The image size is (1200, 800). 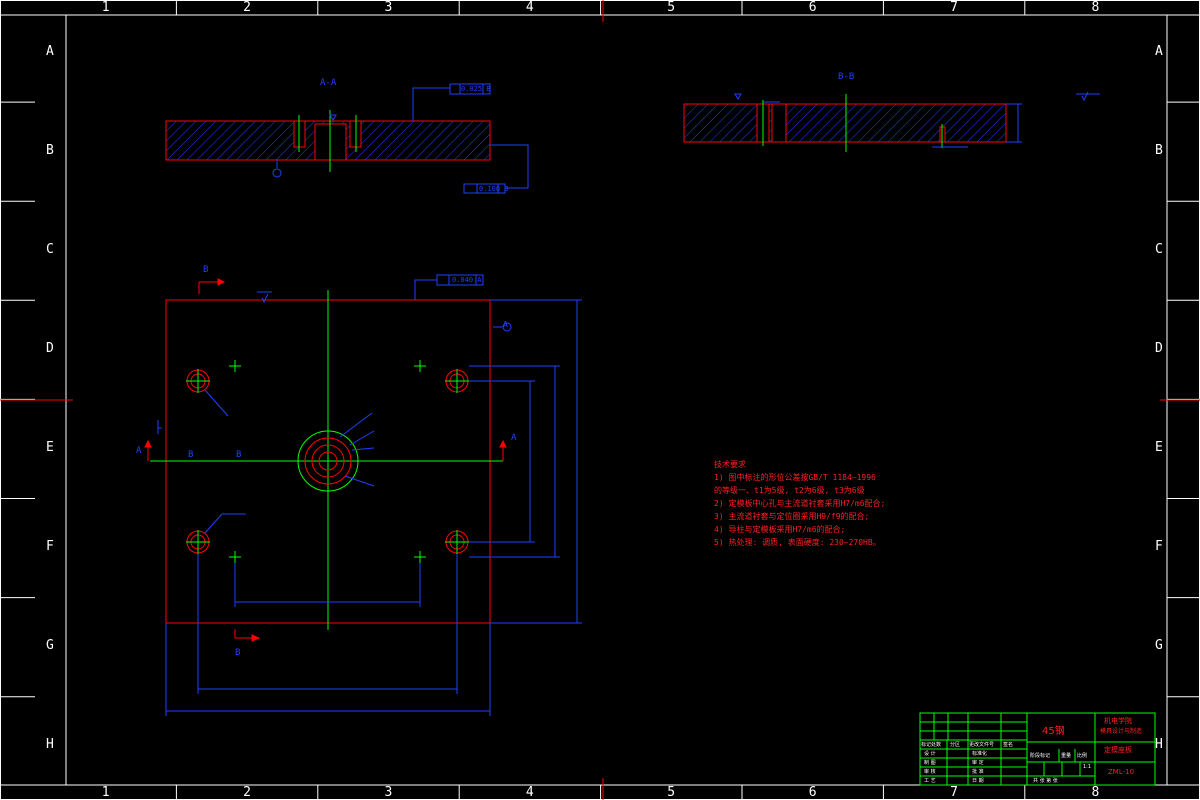 I want to click on row-label-left: B, so click(x=50, y=150).